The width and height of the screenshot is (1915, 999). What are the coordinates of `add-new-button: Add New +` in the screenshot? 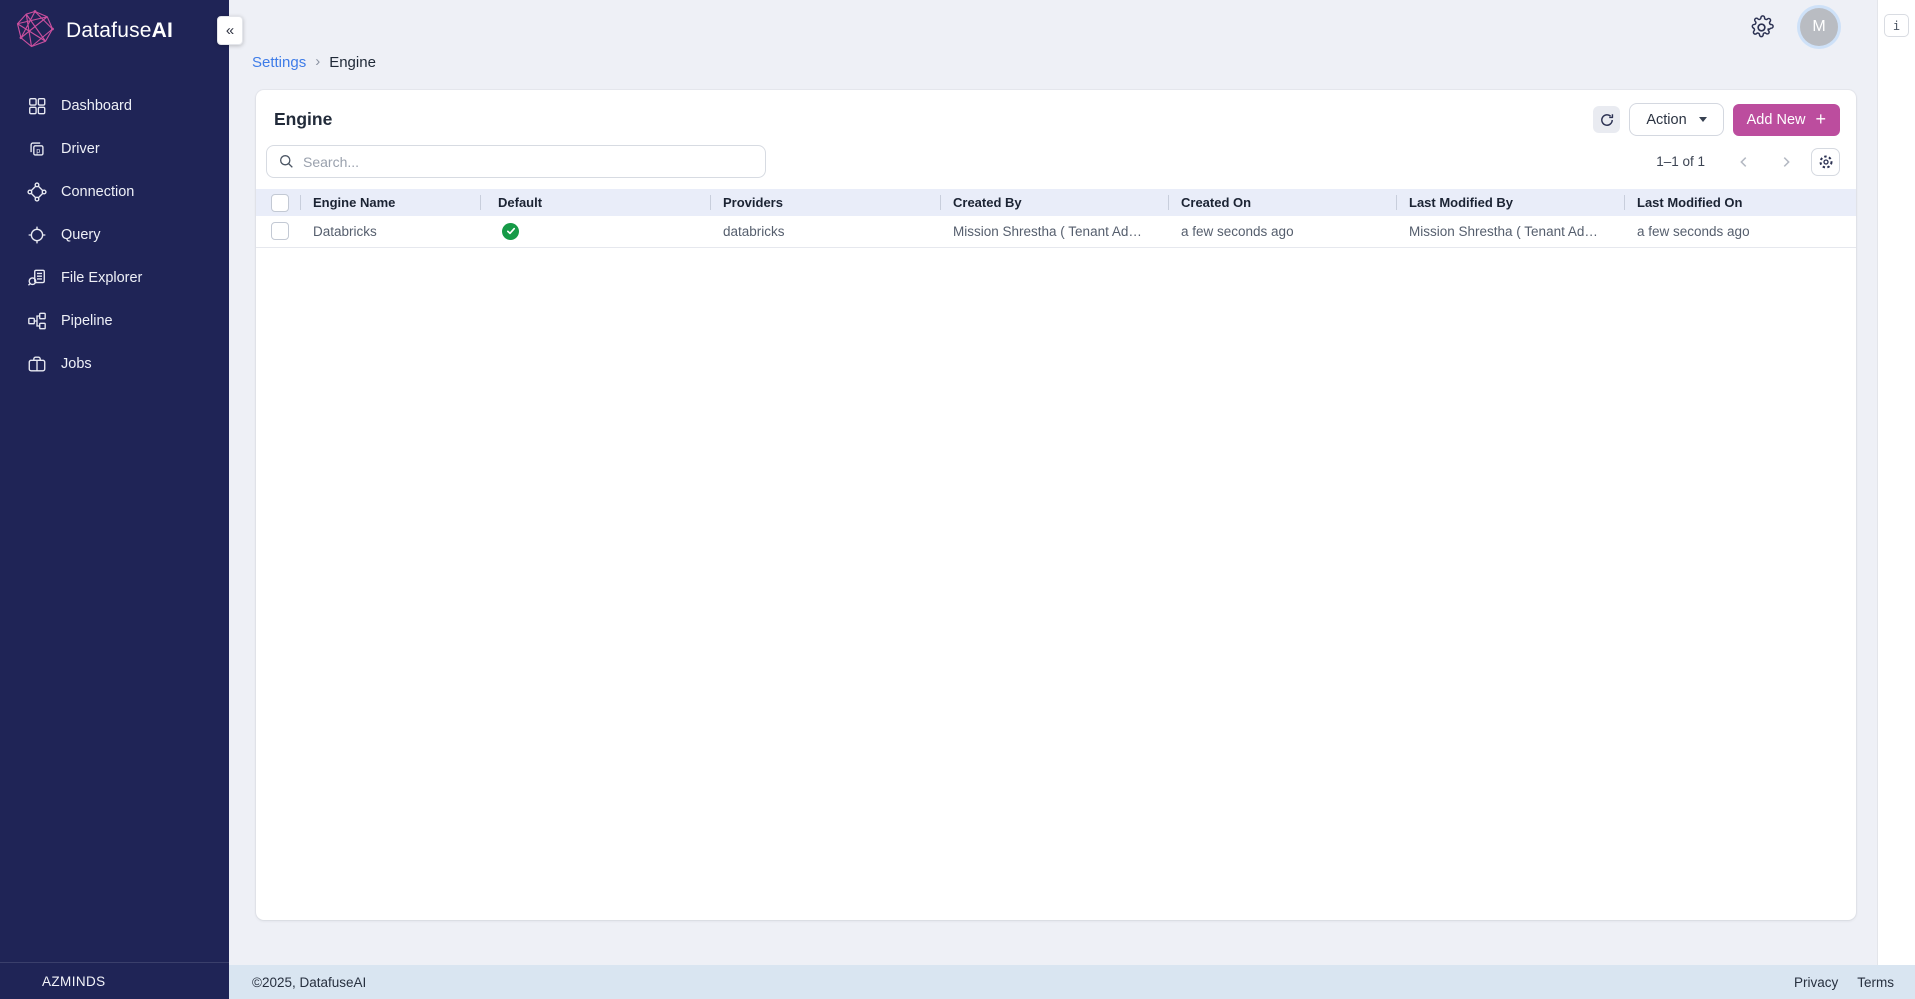 It's located at (1786, 119).